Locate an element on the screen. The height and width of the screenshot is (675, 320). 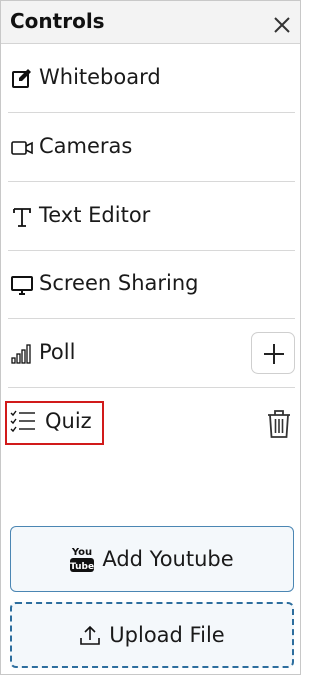
control-item-text-editor: Text Editor is located at coordinates (151, 217).